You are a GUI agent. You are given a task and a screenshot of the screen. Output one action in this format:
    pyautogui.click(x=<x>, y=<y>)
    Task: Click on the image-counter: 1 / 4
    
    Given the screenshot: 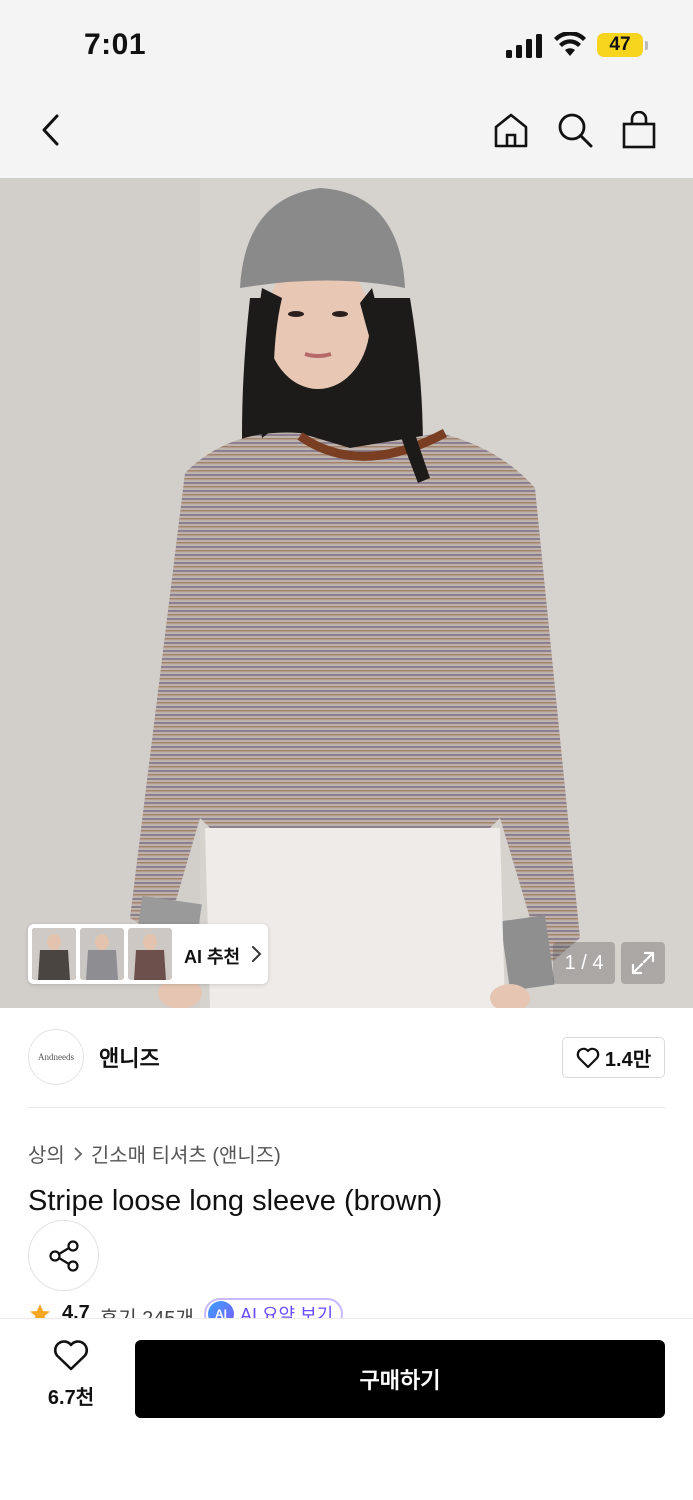 What is the action you would take?
    pyautogui.click(x=584, y=963)
    